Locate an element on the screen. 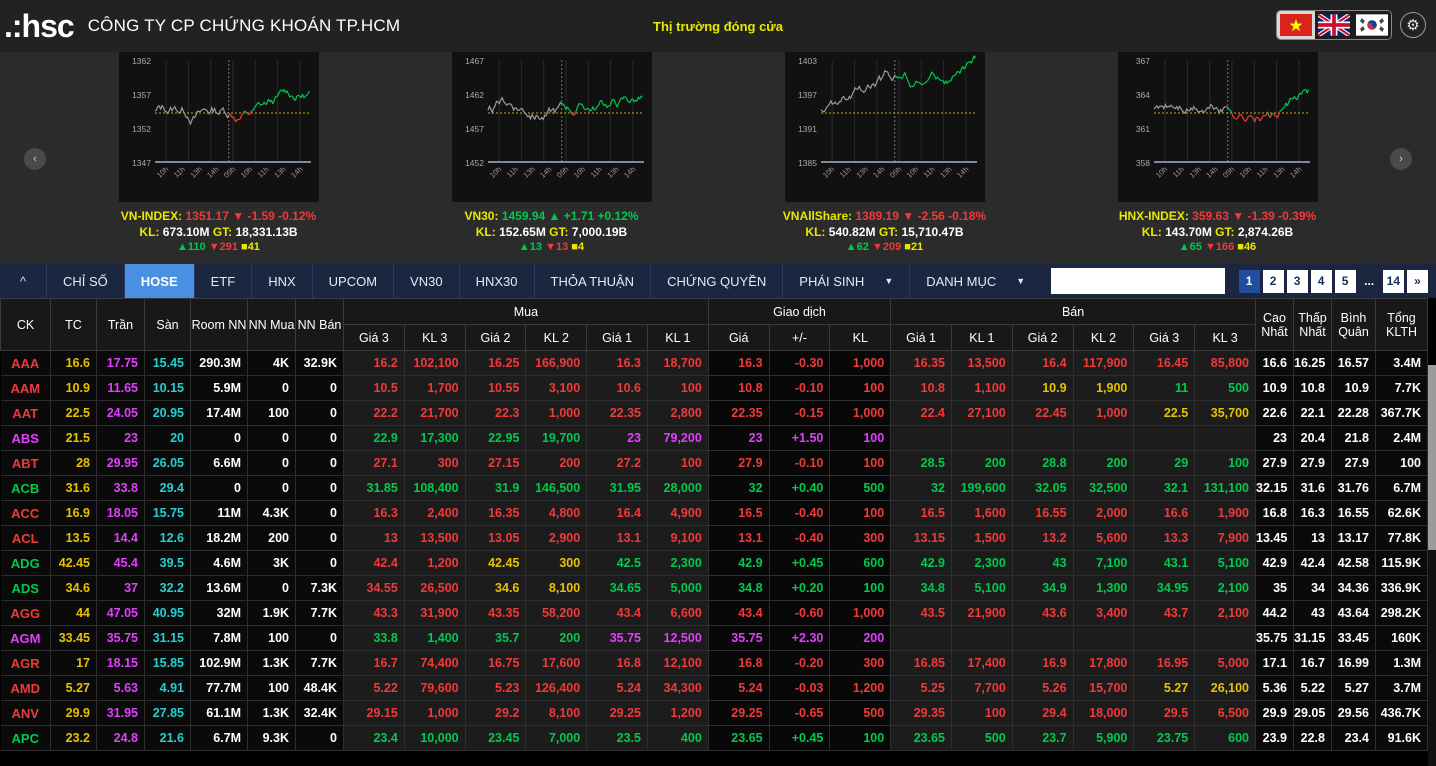  tab-hnx30: HNX30 is located at coordinates (496, 281).